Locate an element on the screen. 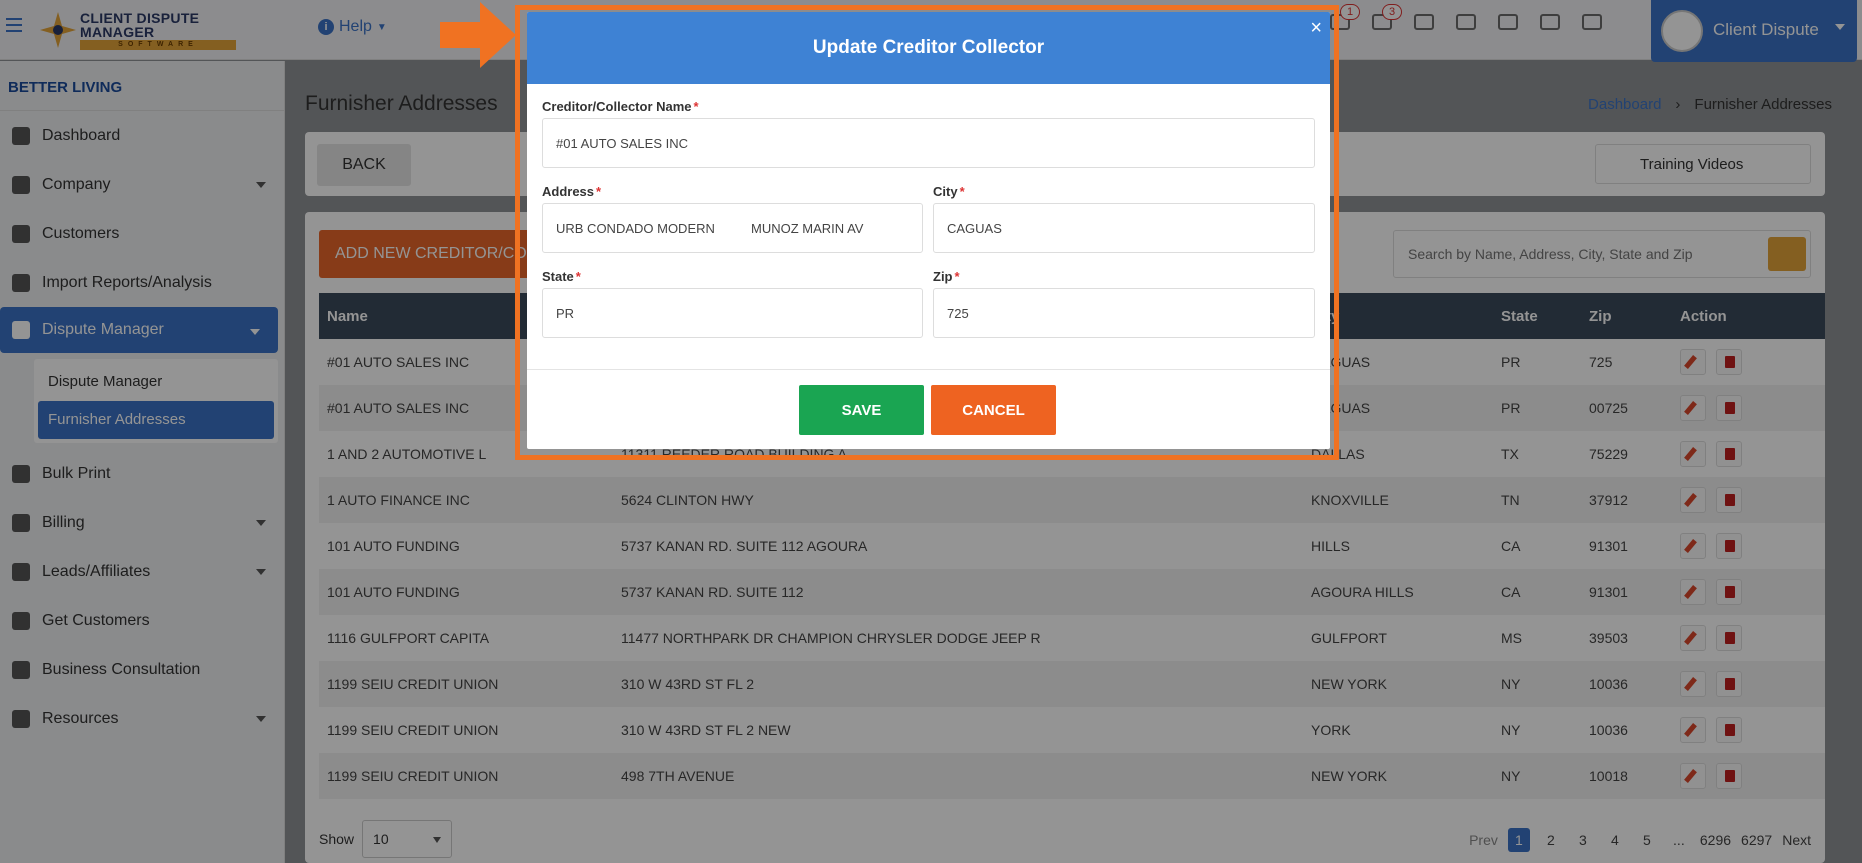  zip-label: Zip * is located at coordinates (946, 276).